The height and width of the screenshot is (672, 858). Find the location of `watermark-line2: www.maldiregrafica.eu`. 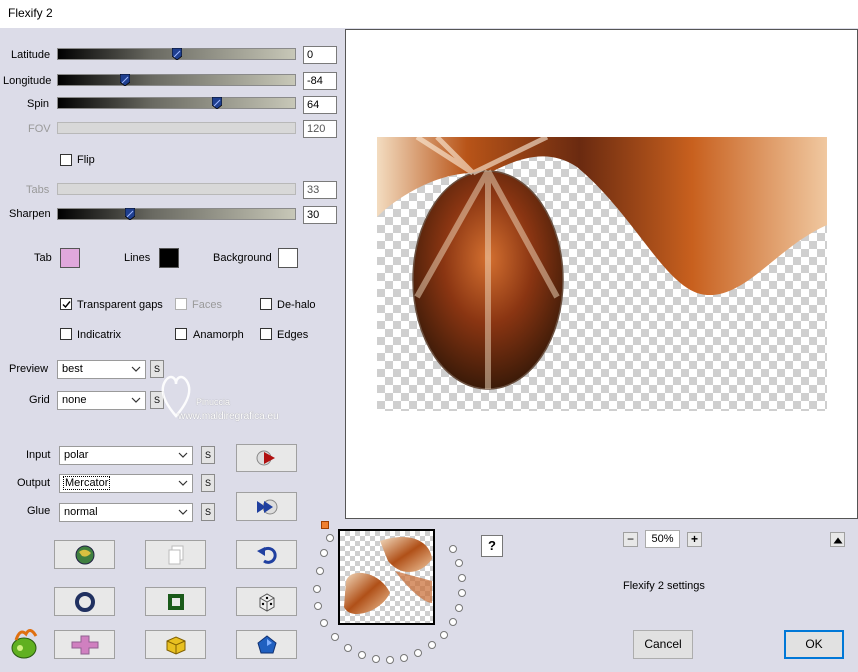

watermark-line2: www.maldiregrafica.eu is located at coordinates (228, 416).